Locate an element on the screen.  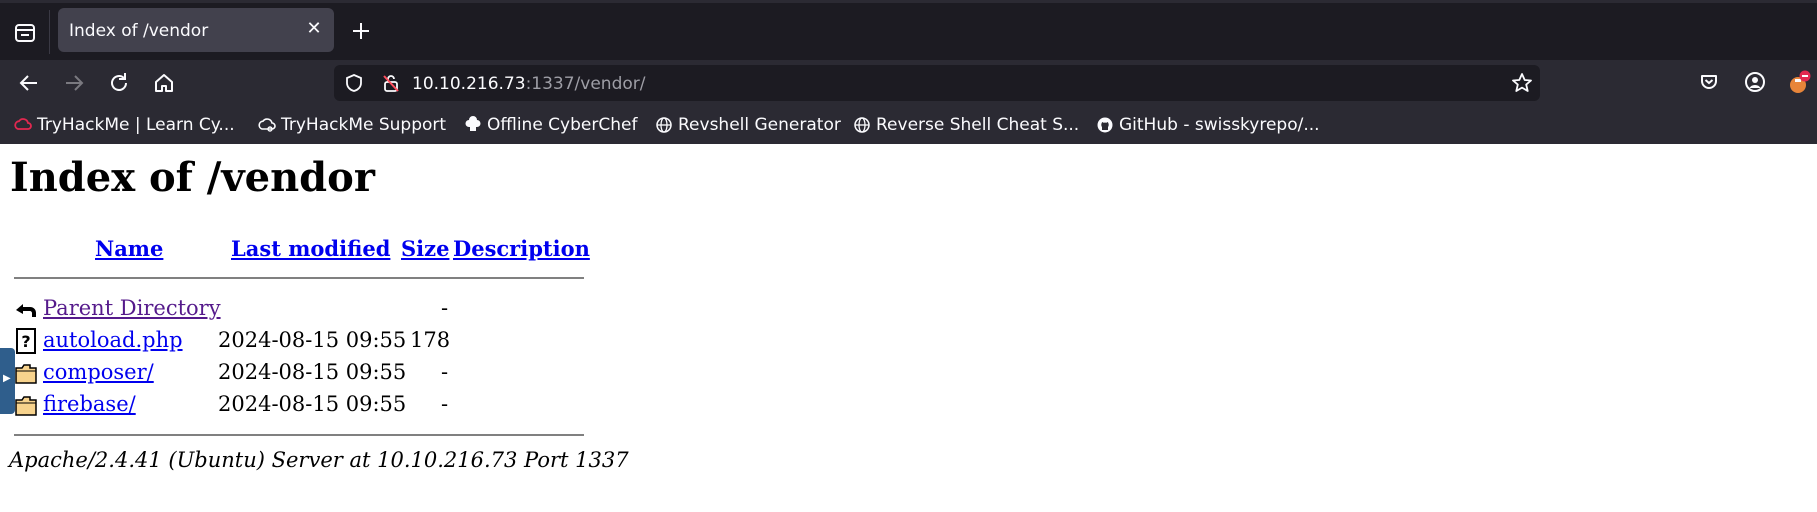
extension-icon is located at coordinates (1799, 82).